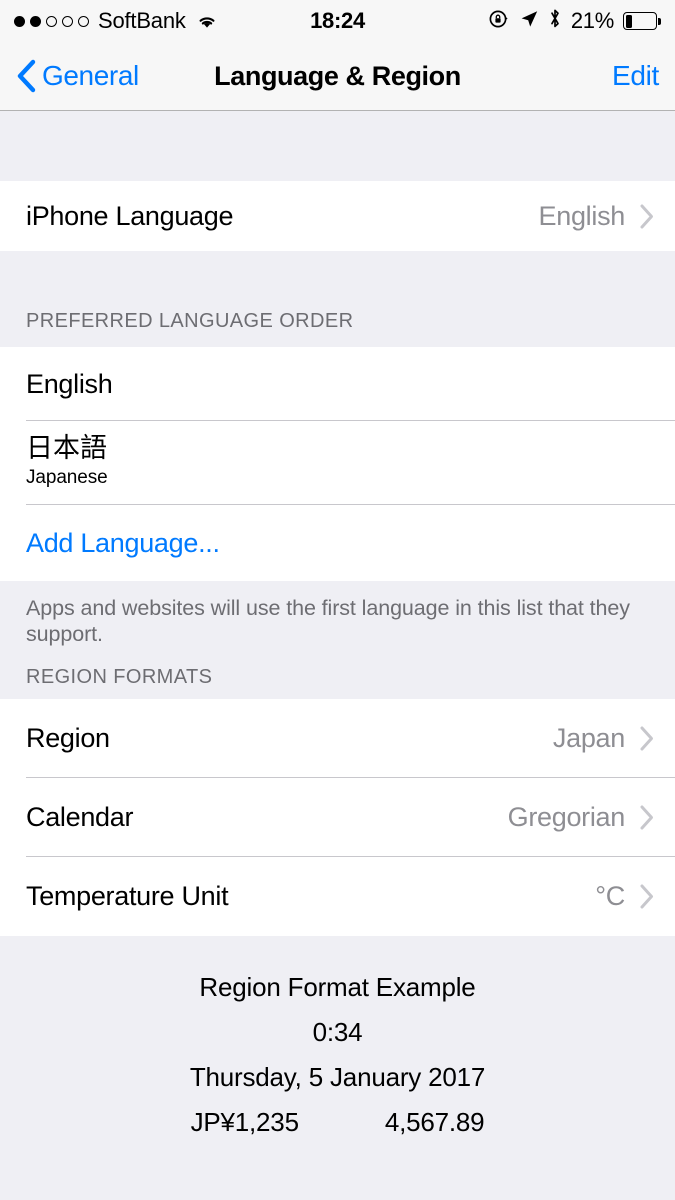 This screenshot has height=1200, width=675. I want to click on list-item-language-english: English, so click(337, 384).